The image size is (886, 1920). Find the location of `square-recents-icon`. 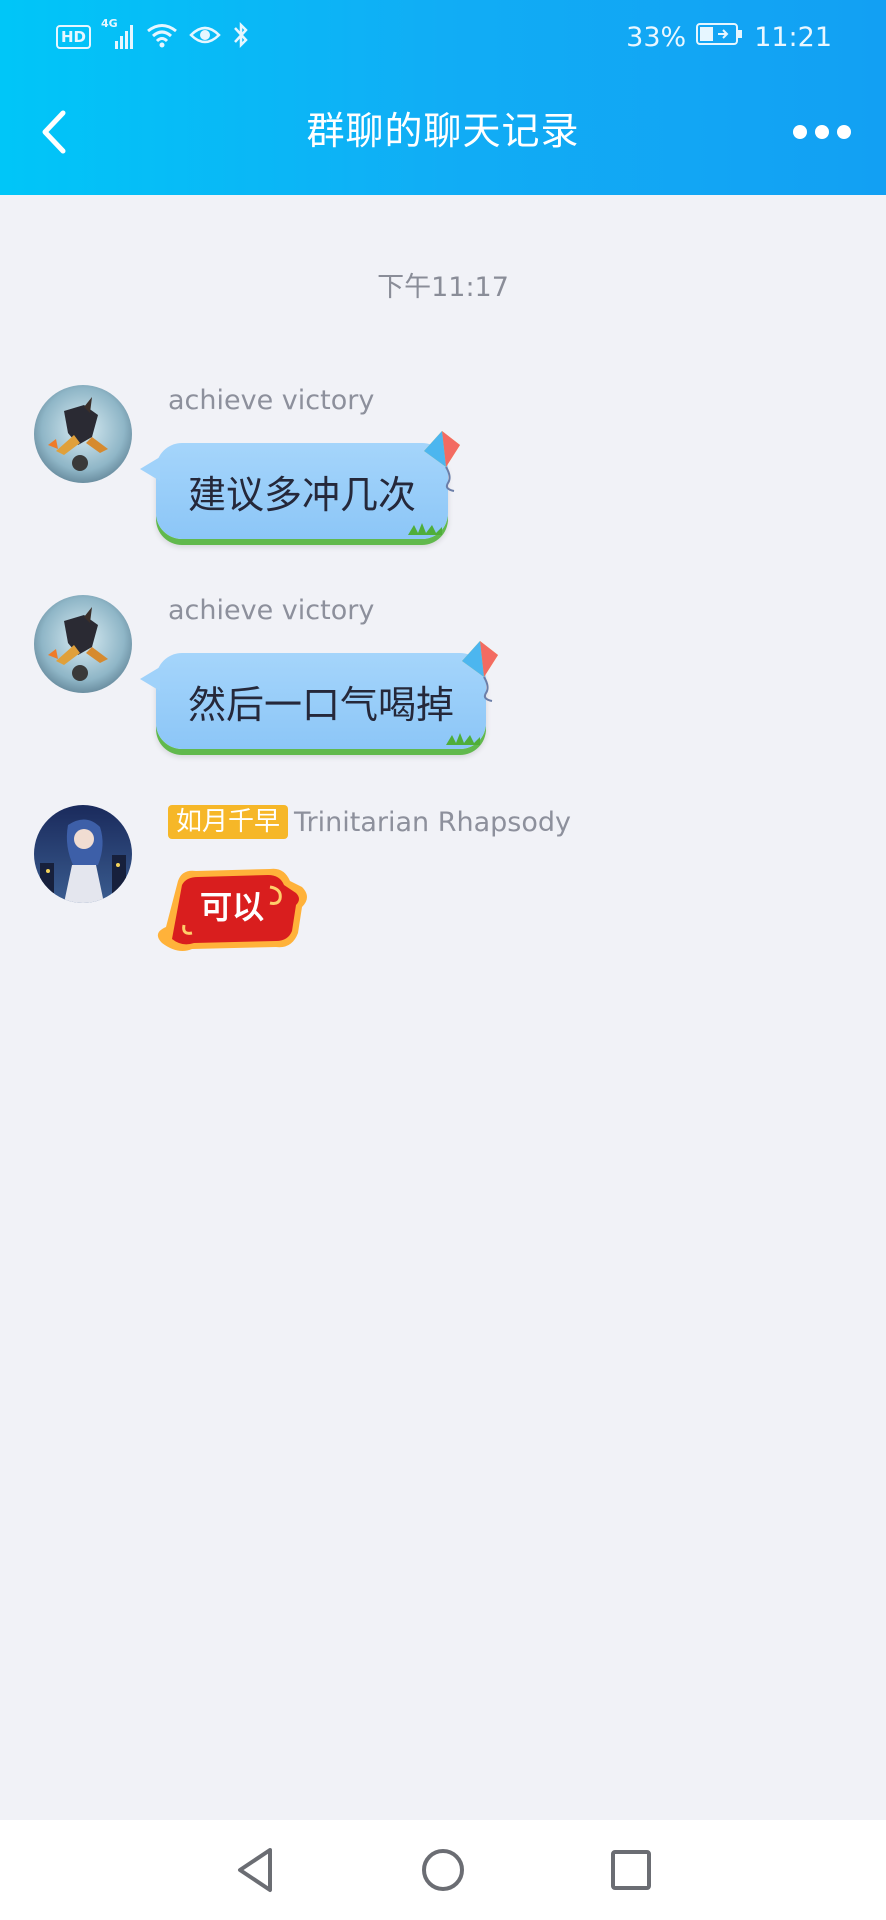

square-recents-icon is located at coordinates (631, 1870).